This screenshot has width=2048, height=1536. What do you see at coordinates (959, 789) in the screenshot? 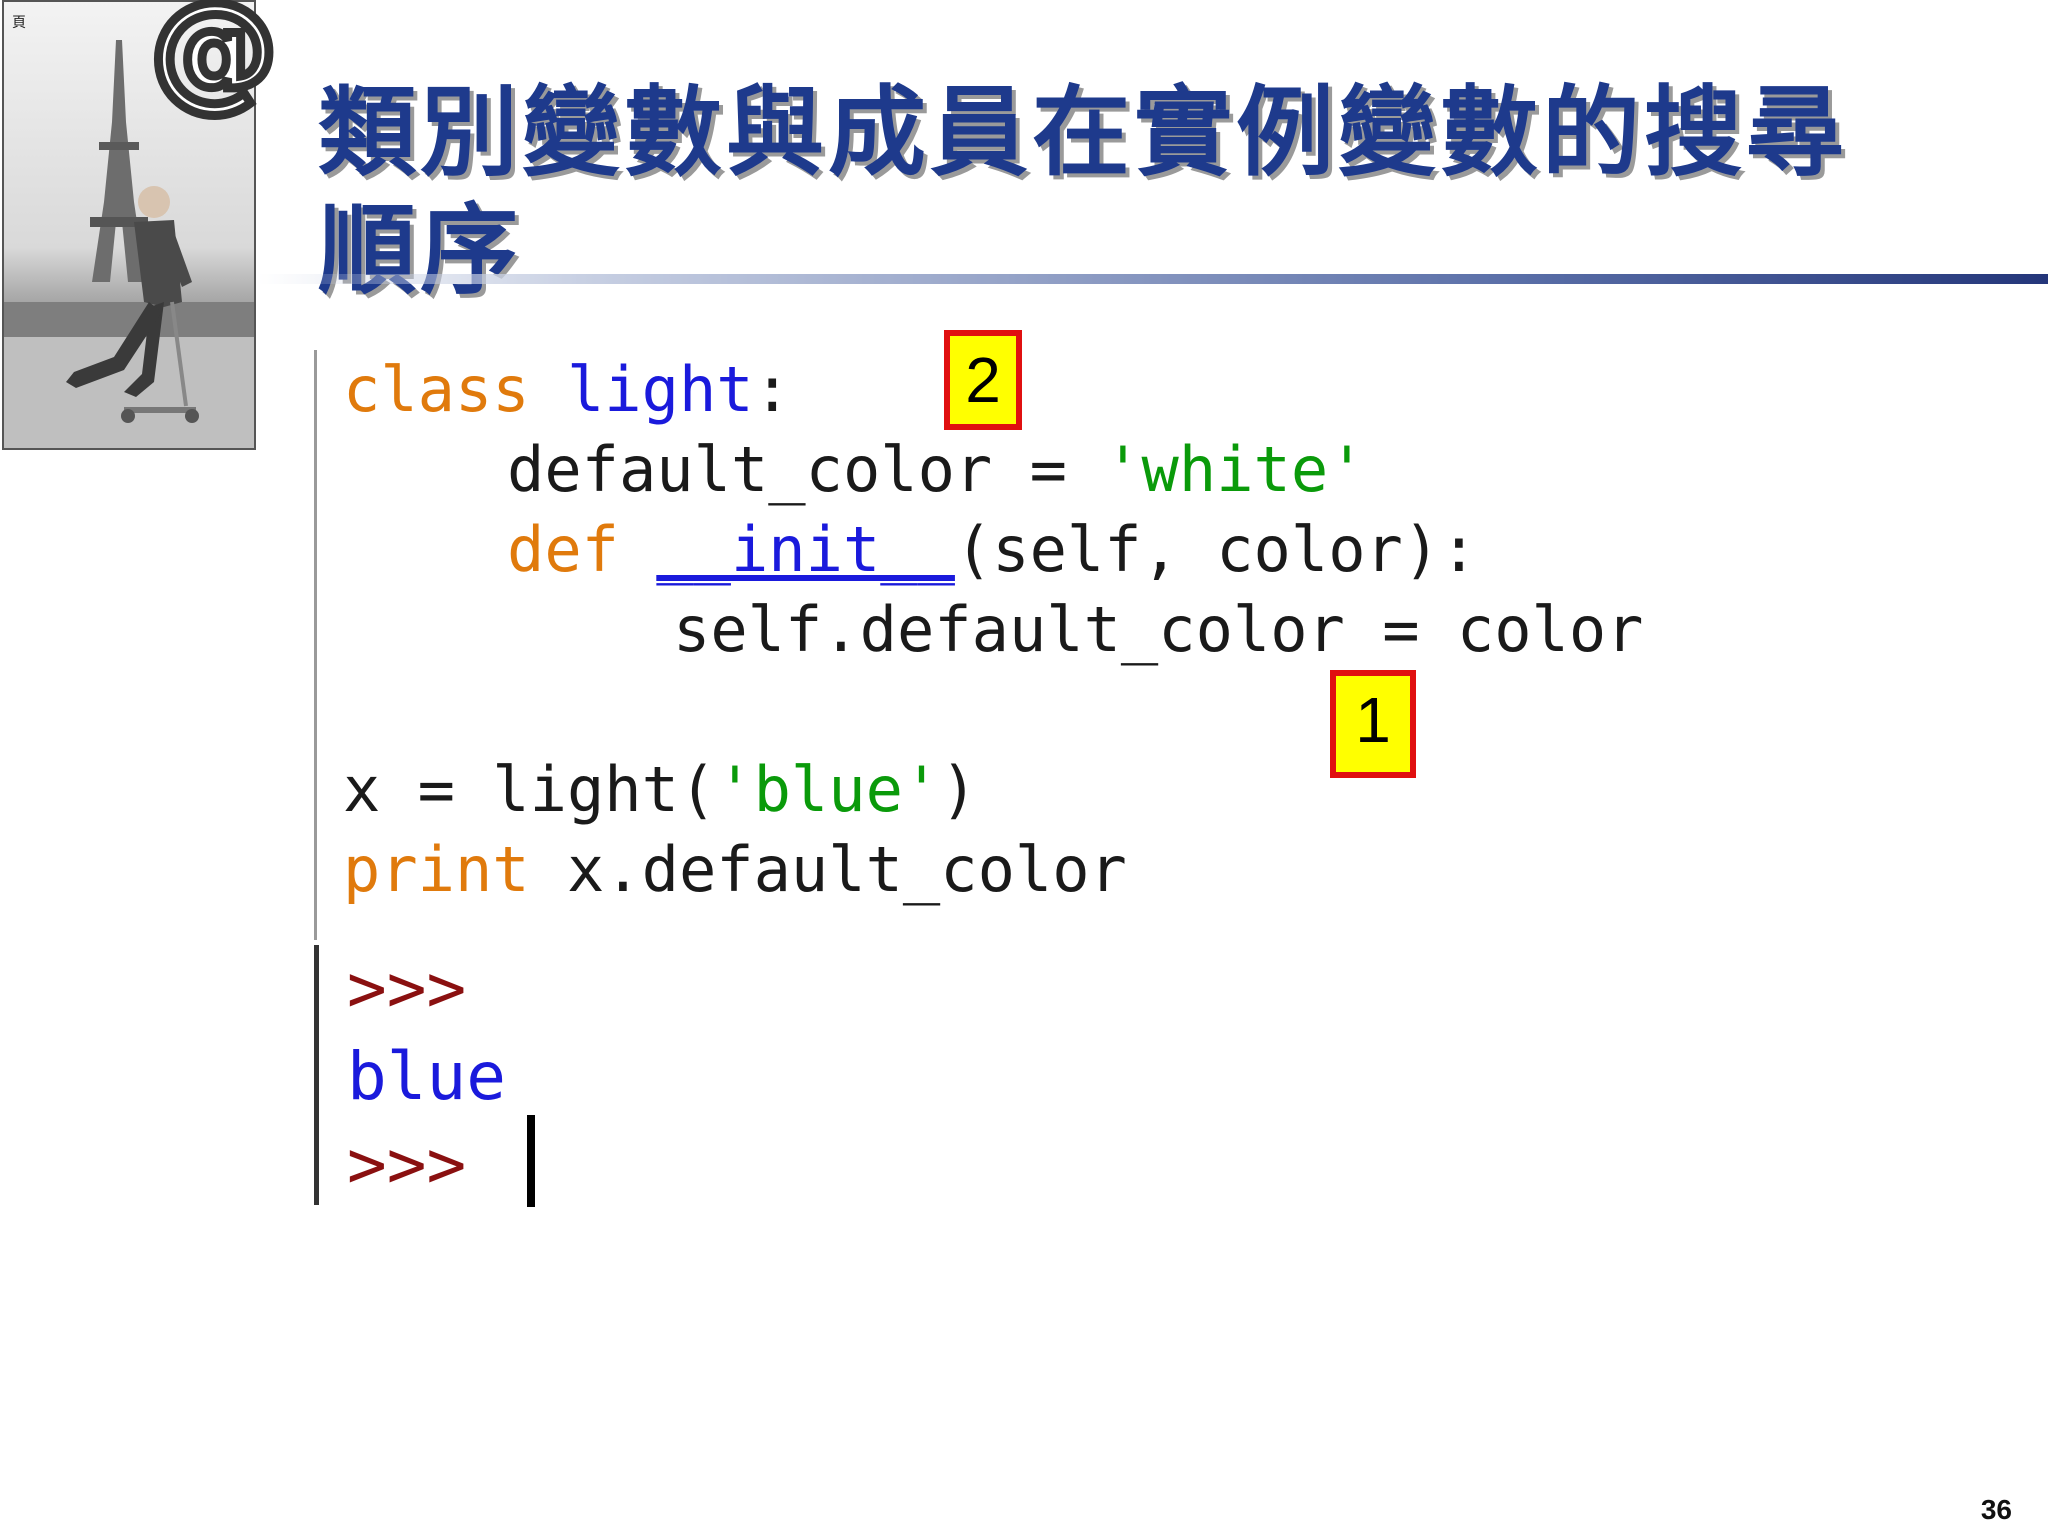
I see `code-text: )` at bounding box center [959, 789].